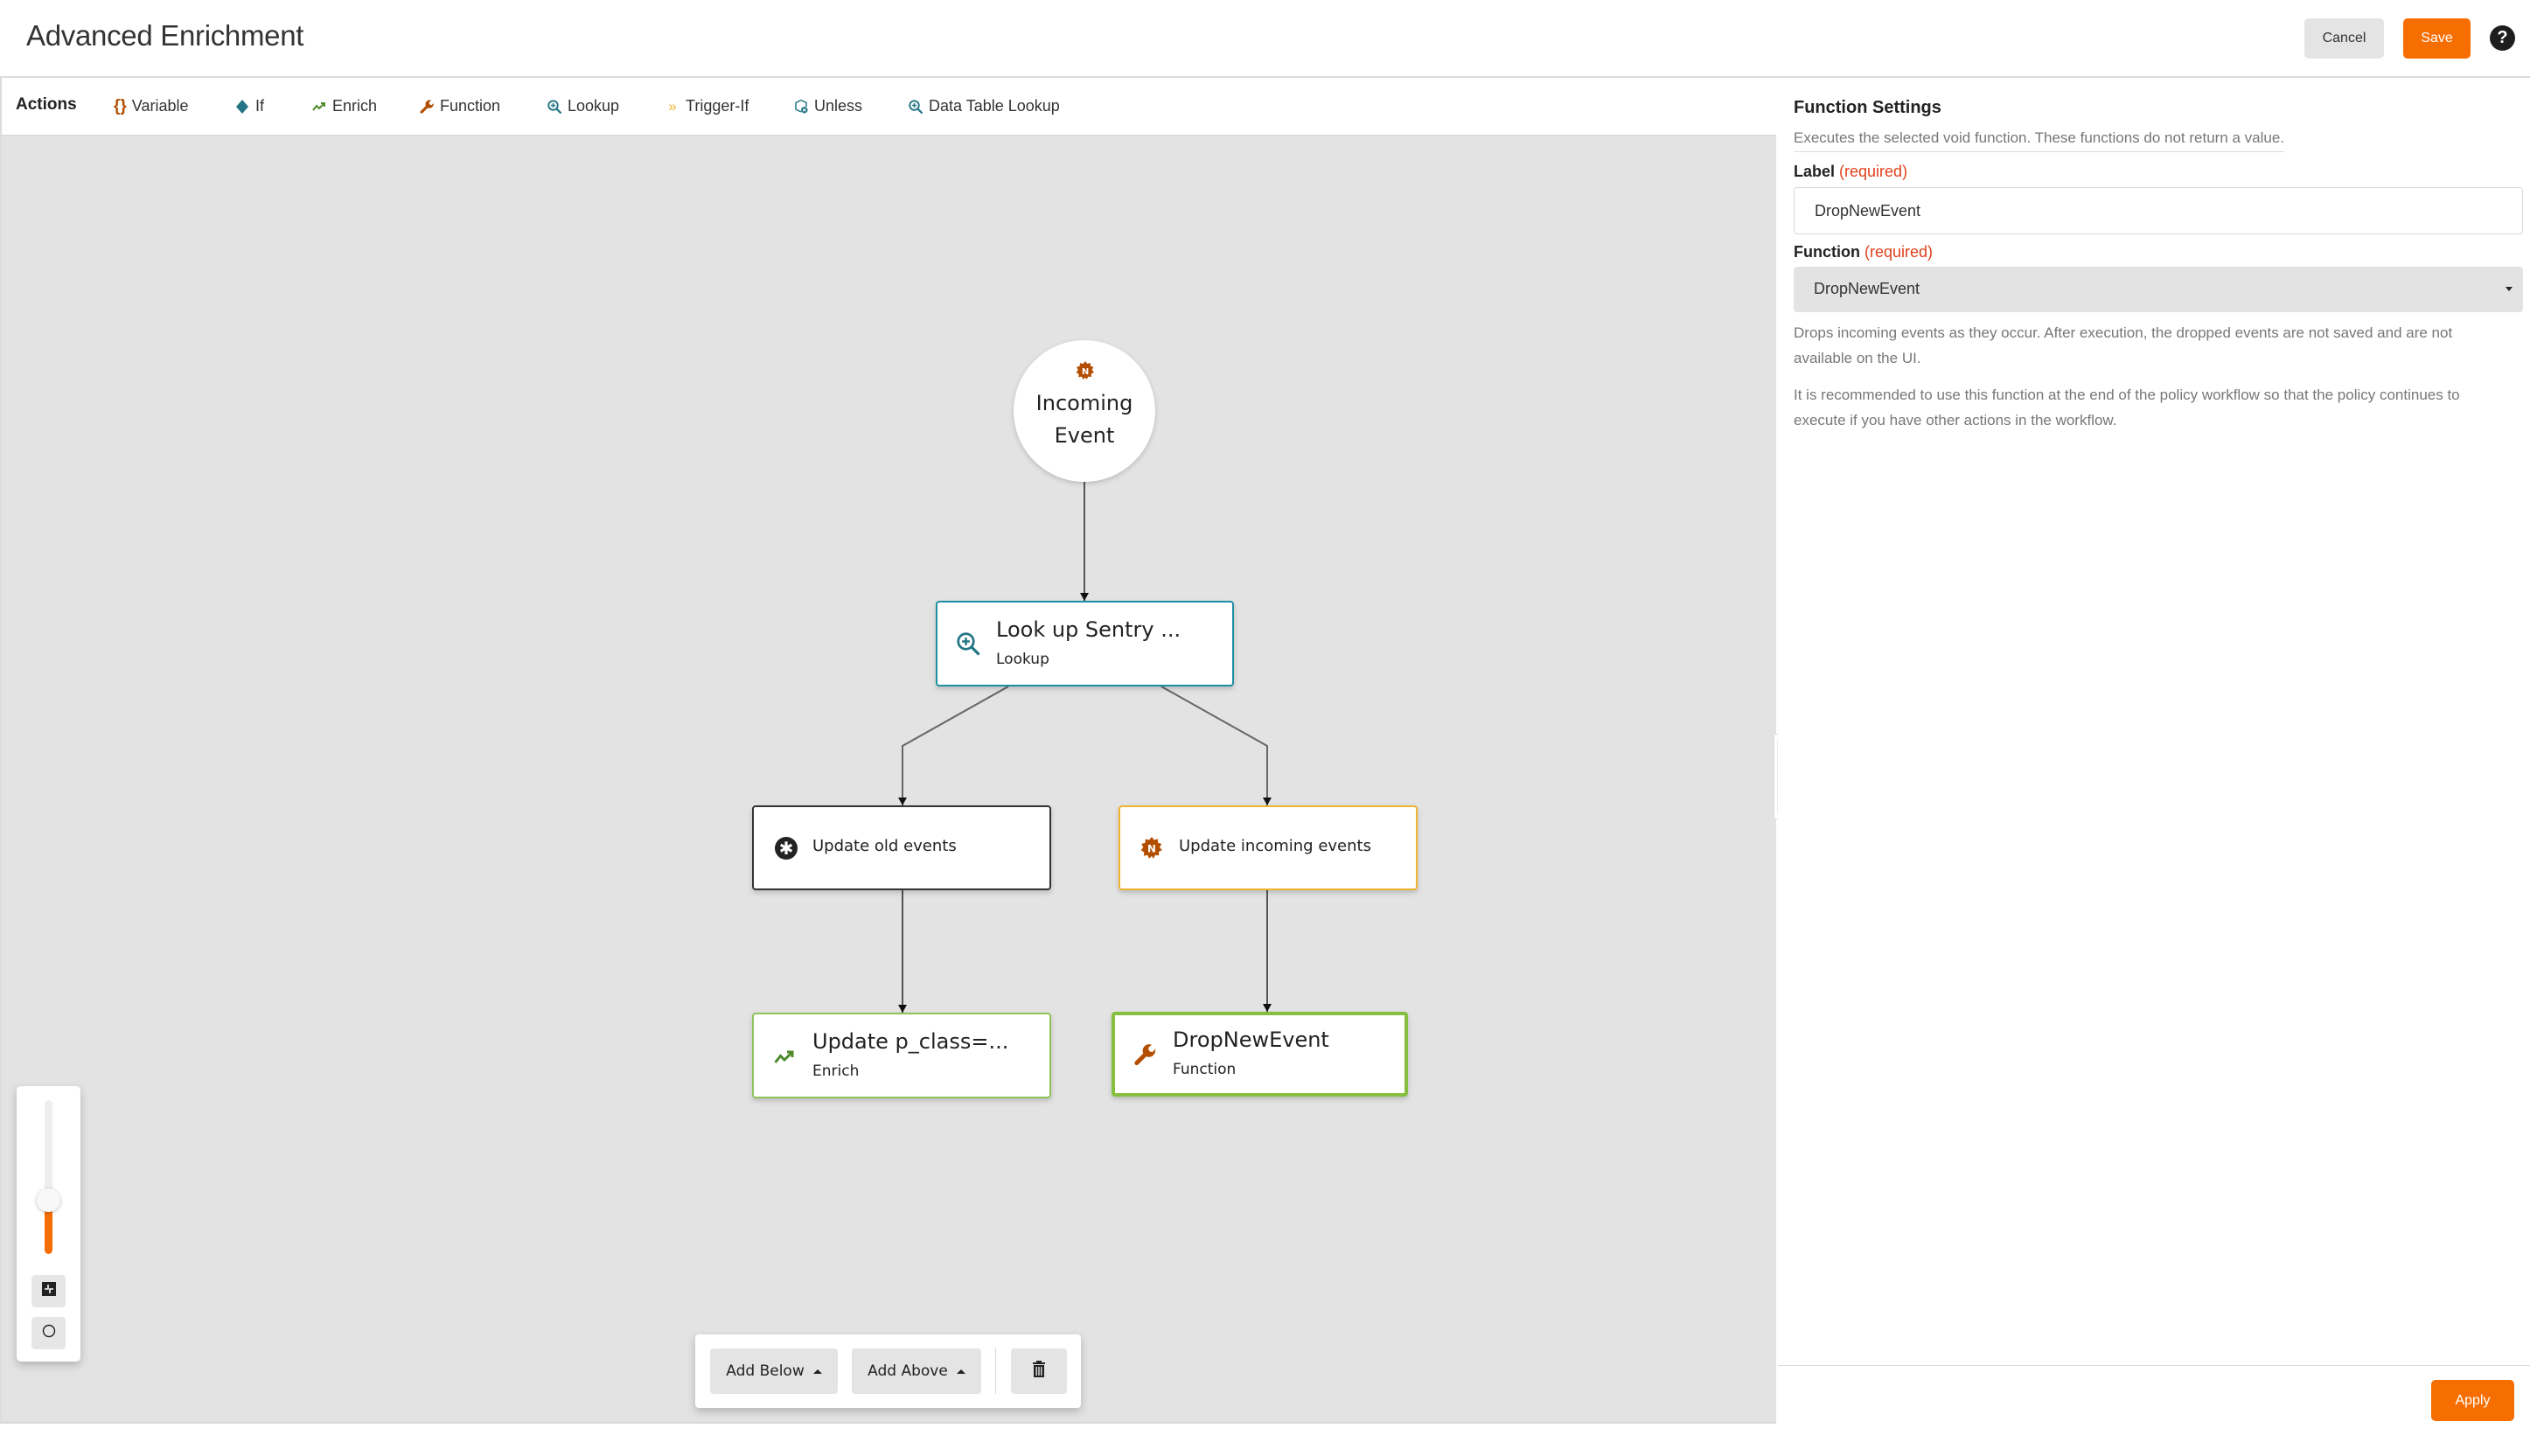 The height and width of the screenshot is (1456, 2530). I want to click on node-toolbar: Add Below Add Above, so click(888, 1371).